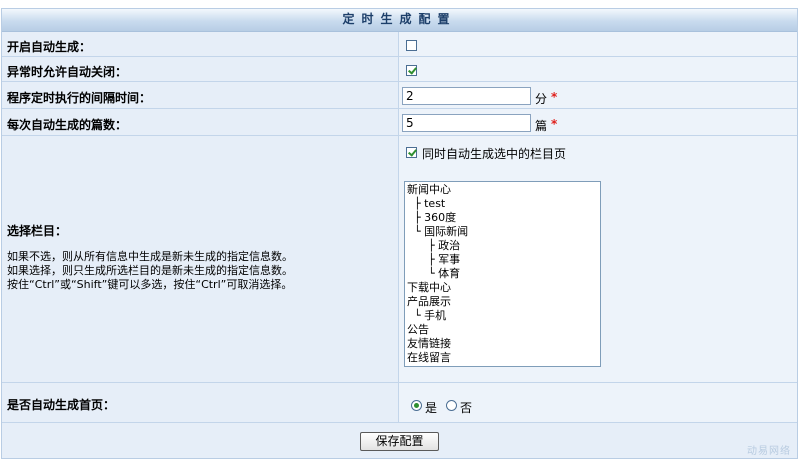 Image resolution: width=798 pixels, height=462 pixels. I want to click on also-generate-checkbox, so click(411, 152).